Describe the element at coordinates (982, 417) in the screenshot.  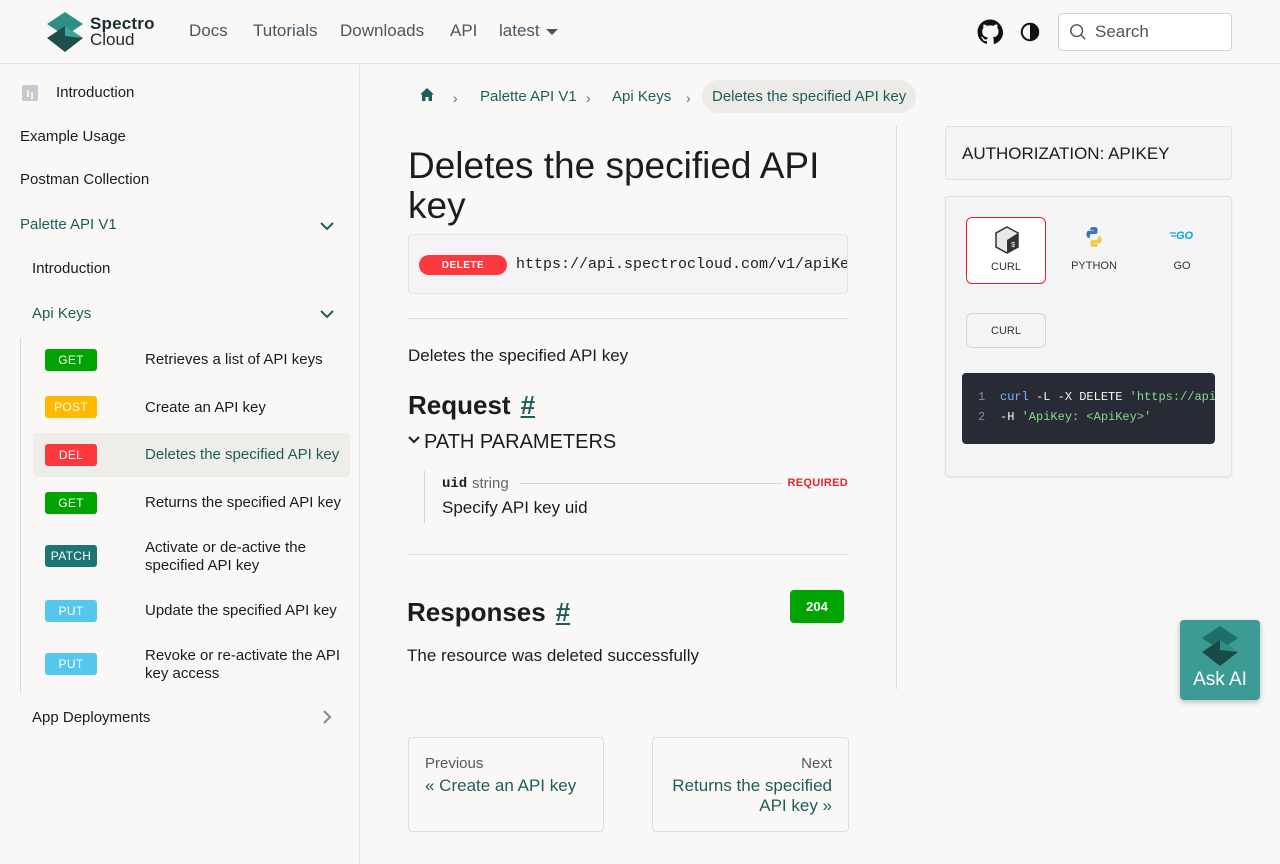
I see `line-number: 2` at that location.